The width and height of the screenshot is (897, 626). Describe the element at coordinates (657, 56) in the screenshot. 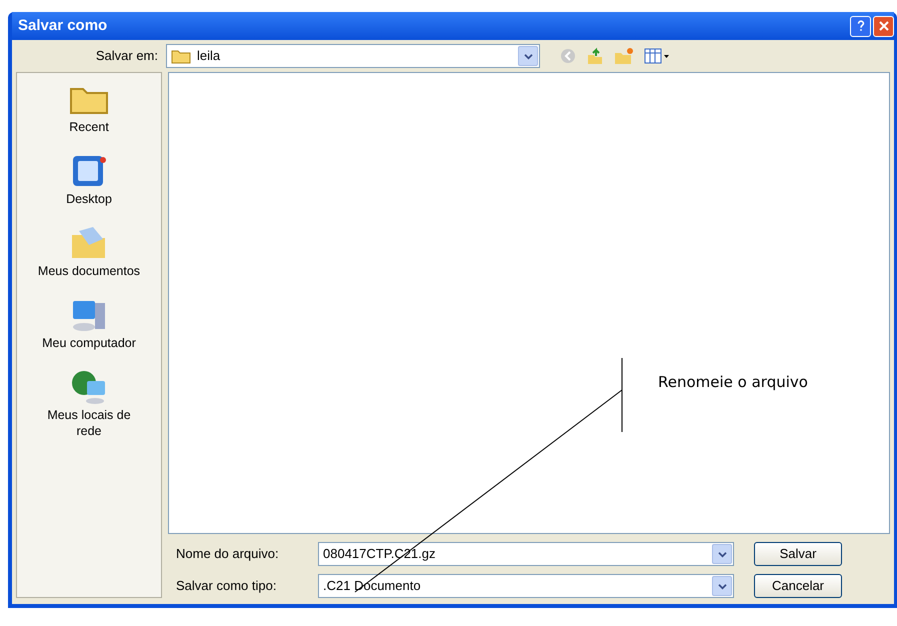

I see `view-menu-icon` at that location.